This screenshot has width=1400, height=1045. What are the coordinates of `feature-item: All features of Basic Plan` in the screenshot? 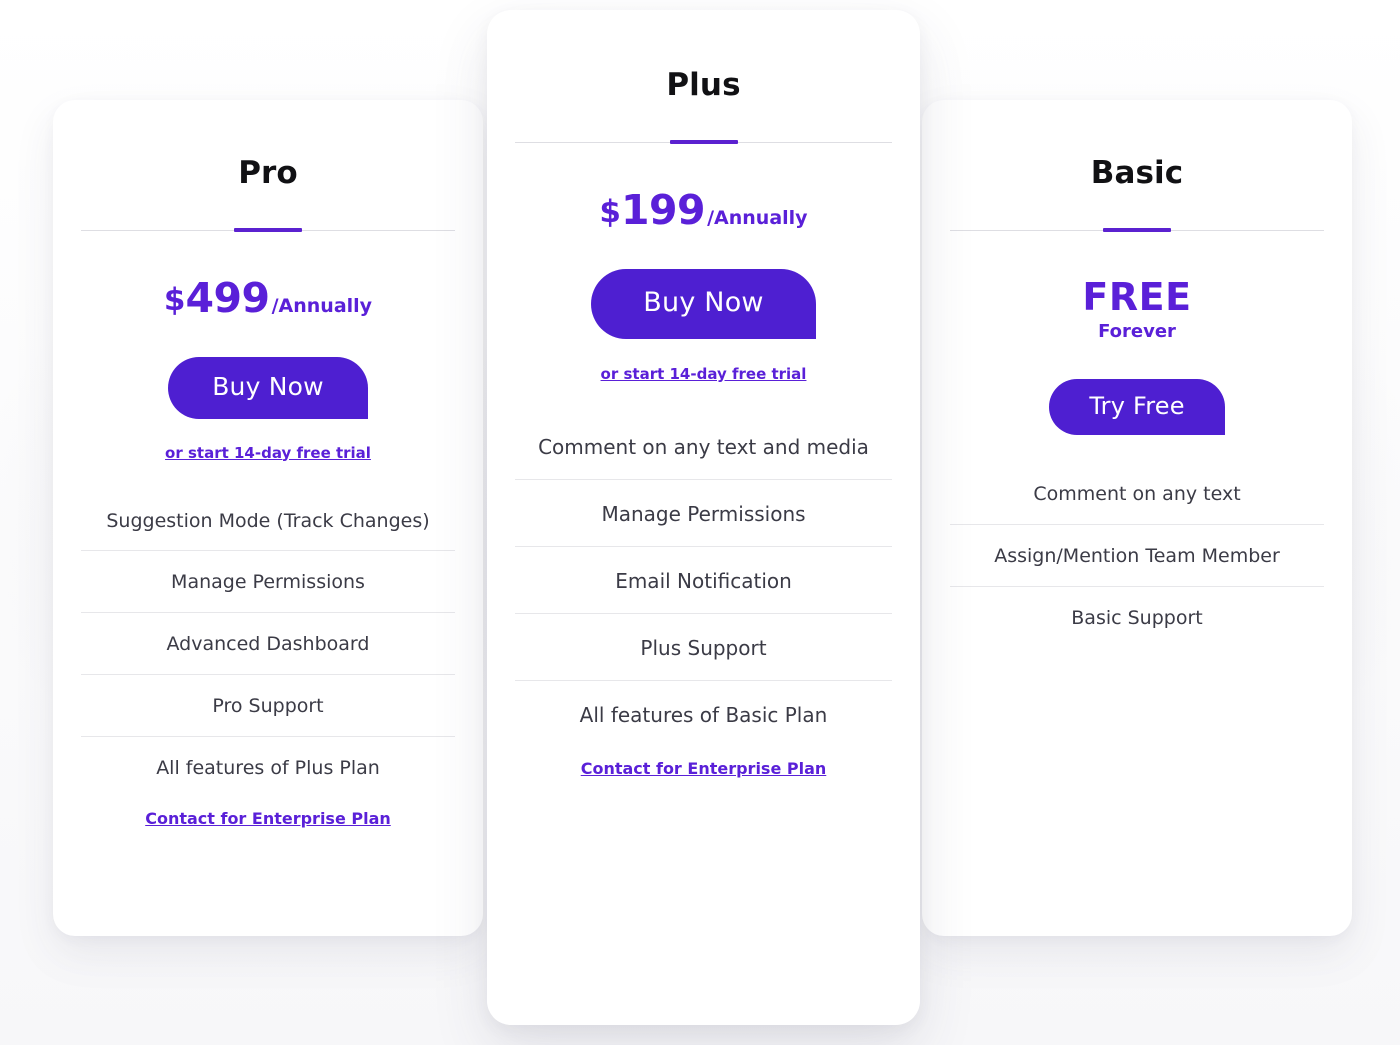 It's located at (703, 714).